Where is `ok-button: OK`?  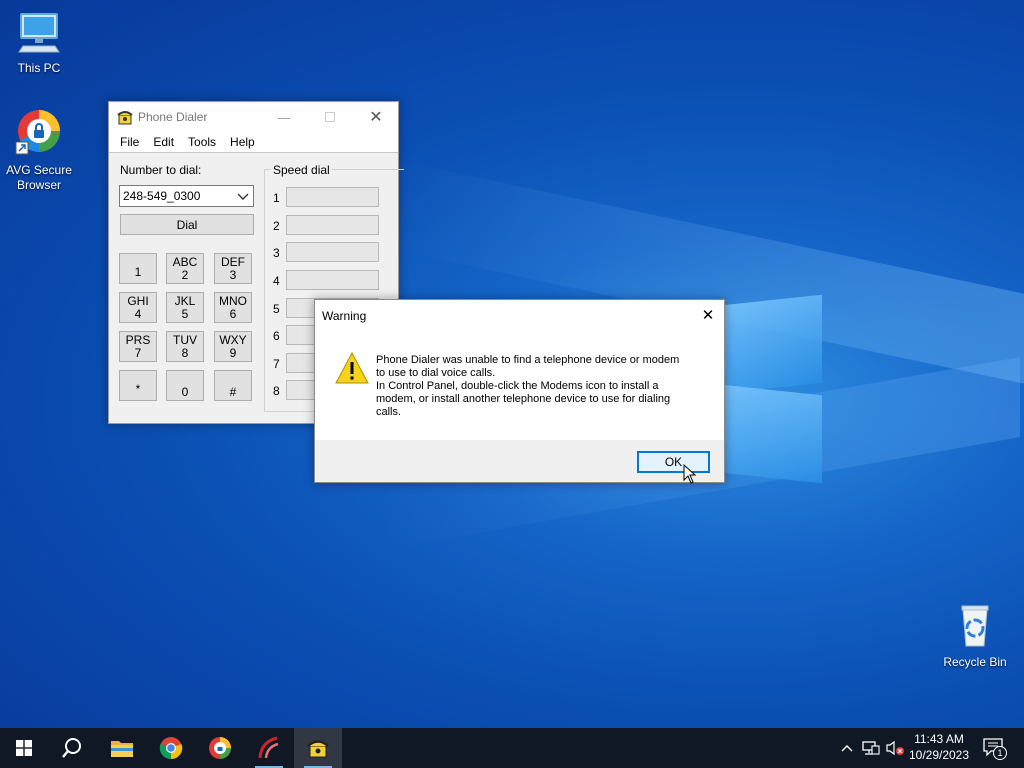
ok-button: OK is located at coordinates (673, 462).